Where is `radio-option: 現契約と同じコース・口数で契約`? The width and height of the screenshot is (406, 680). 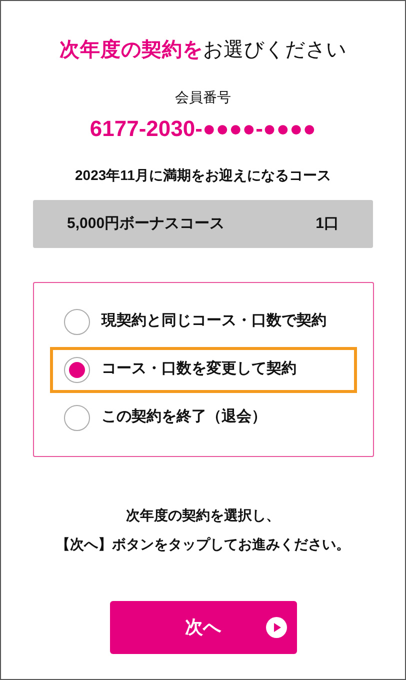
radio-option: 現契約と同じコース・口数で契約 is located at coordinates (203, 321).